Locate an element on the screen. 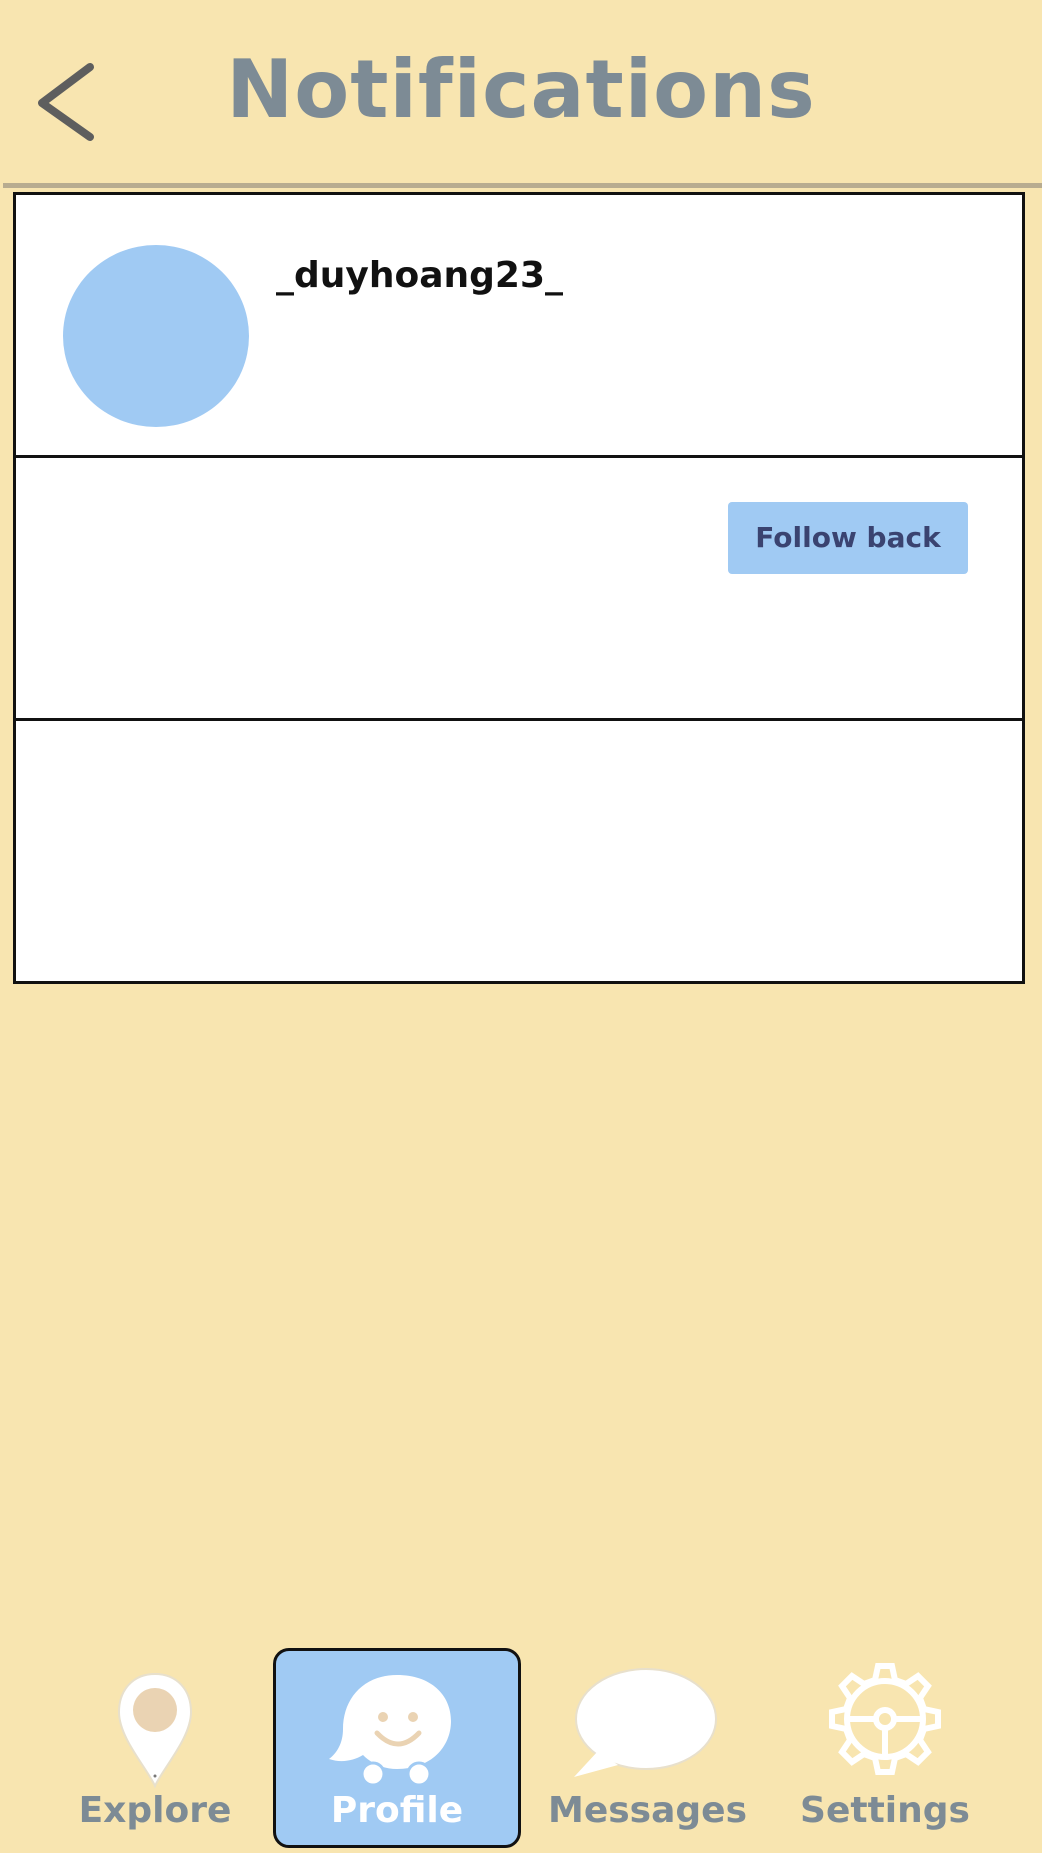  speech-bubble-icon is located at coordinates (645, 1722).